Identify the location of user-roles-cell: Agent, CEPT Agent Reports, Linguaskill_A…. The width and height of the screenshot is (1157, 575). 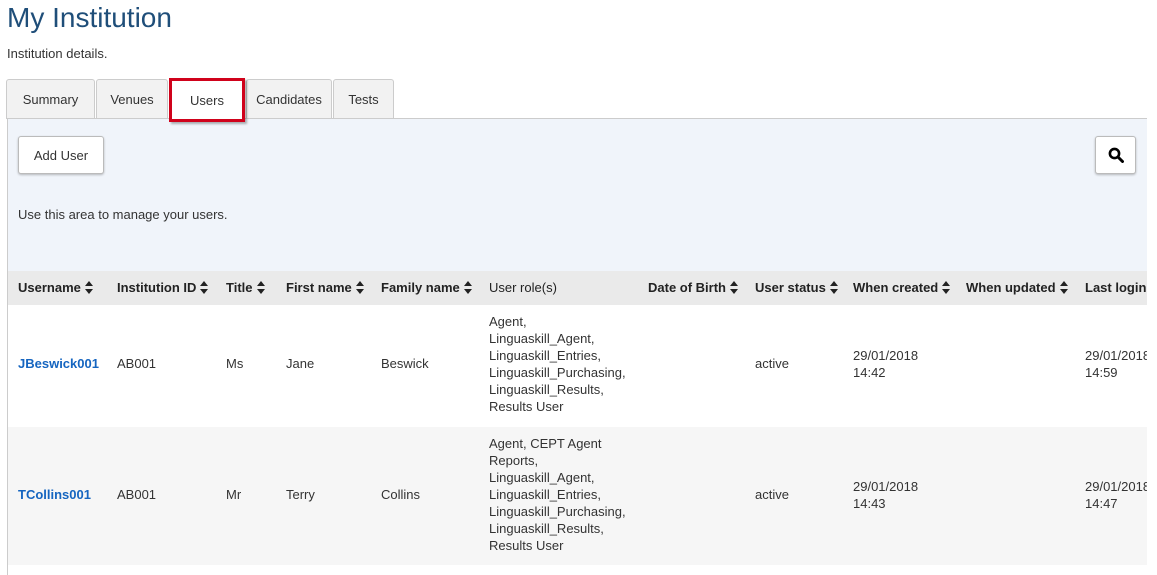
(557, 494).